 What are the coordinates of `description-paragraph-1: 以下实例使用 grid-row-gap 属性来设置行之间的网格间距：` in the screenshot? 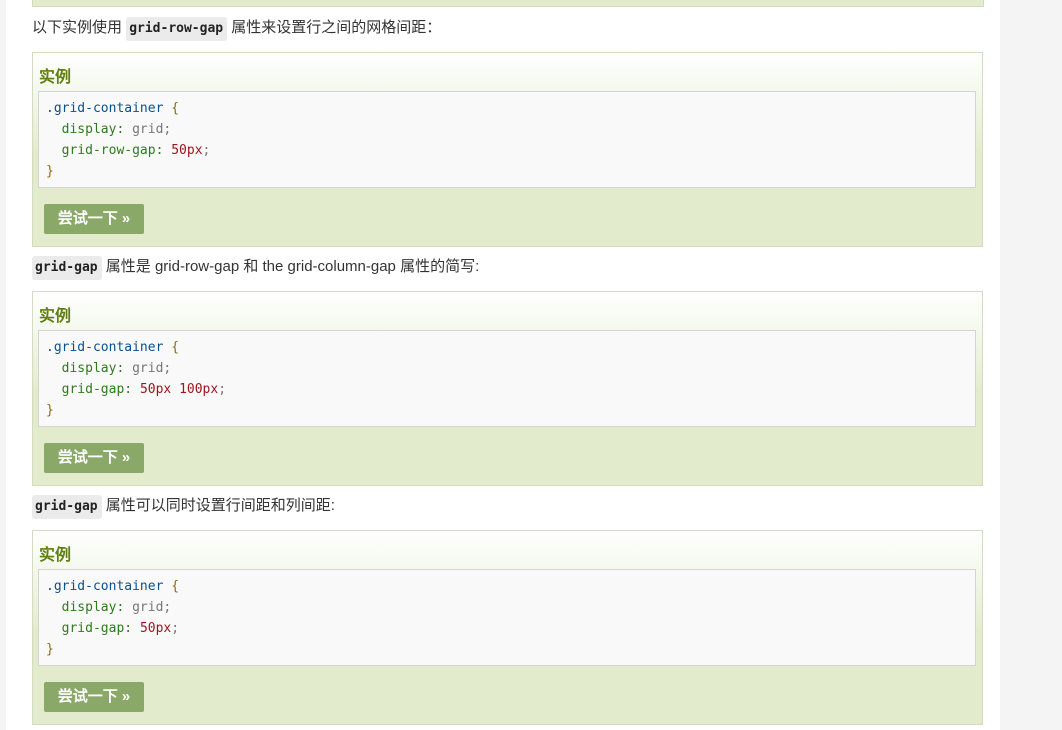 It's located at (236, 29).